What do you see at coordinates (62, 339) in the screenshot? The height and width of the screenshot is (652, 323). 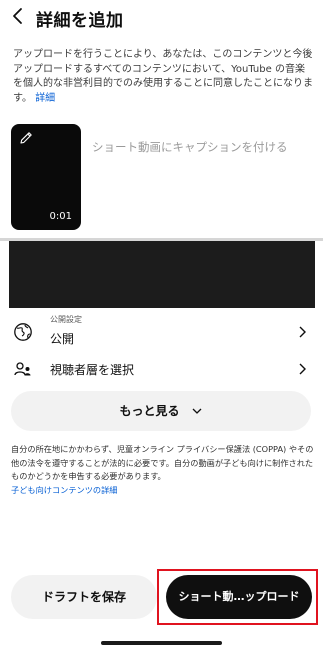 I see `visibility-value: 公開` at bounding box center [62, 339].